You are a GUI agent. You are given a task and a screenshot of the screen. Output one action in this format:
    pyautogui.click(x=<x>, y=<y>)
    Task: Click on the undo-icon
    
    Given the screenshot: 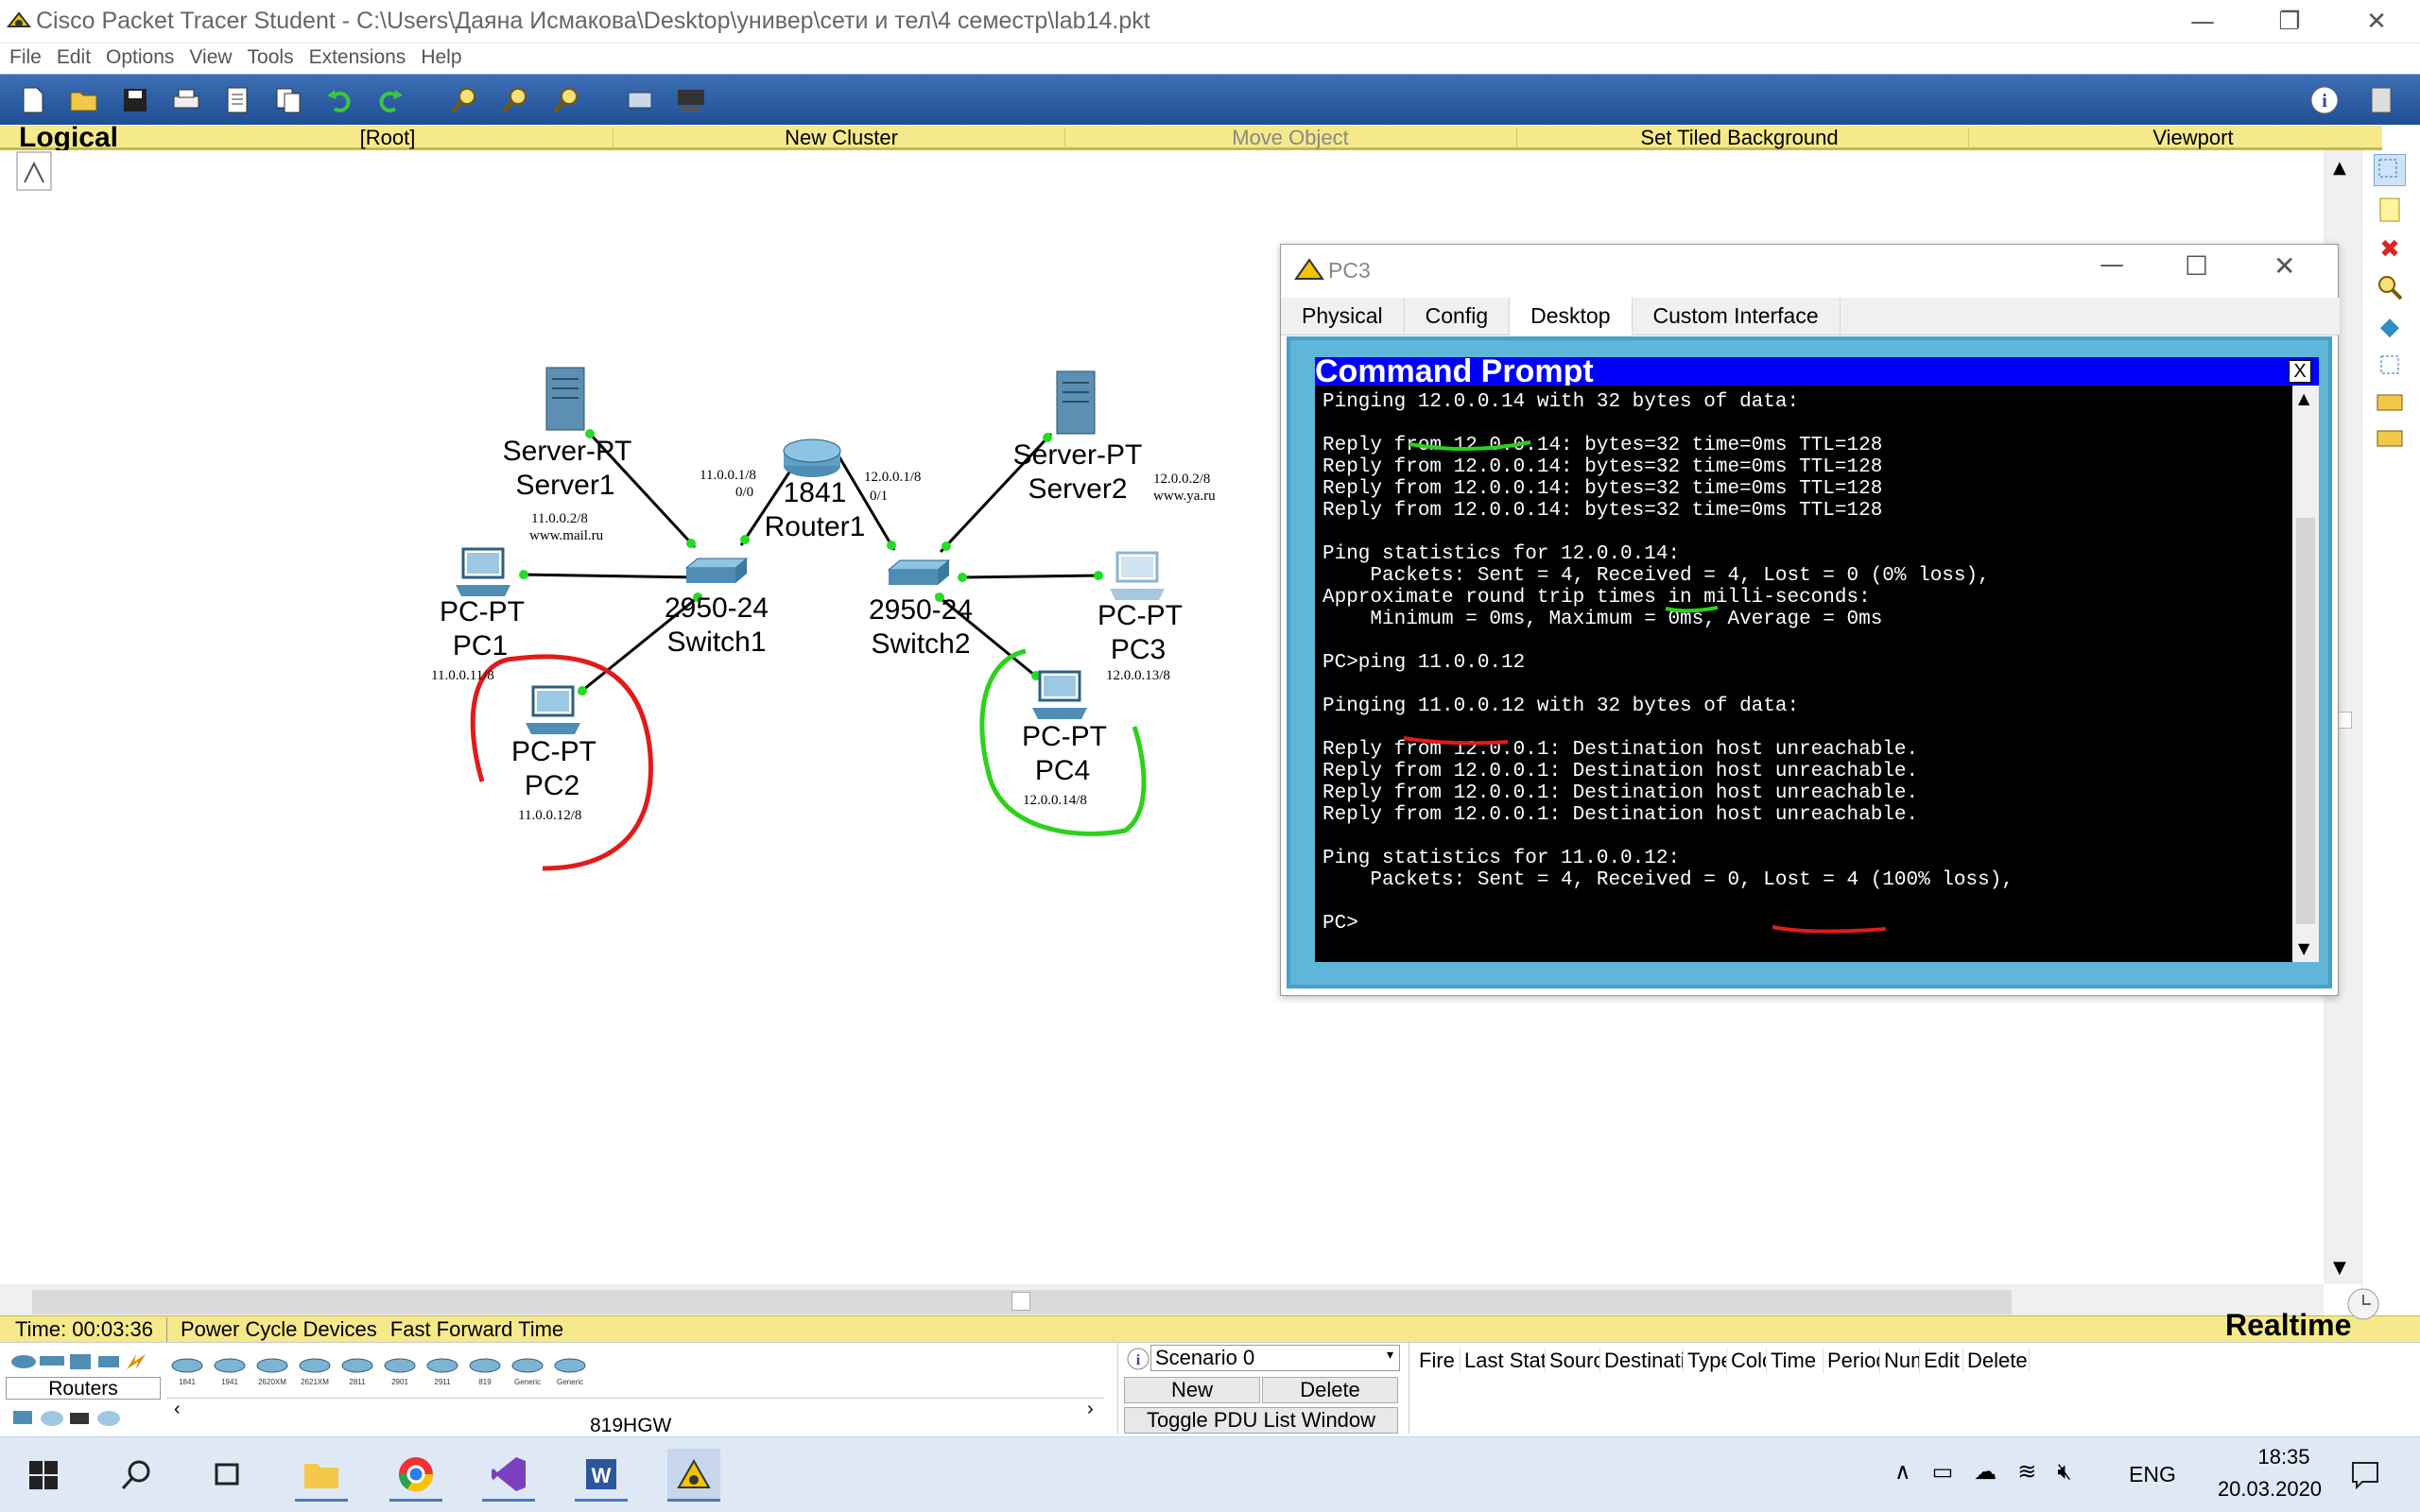 What is the action you would take?
    pyautogui.click(x=339, y=100)
    